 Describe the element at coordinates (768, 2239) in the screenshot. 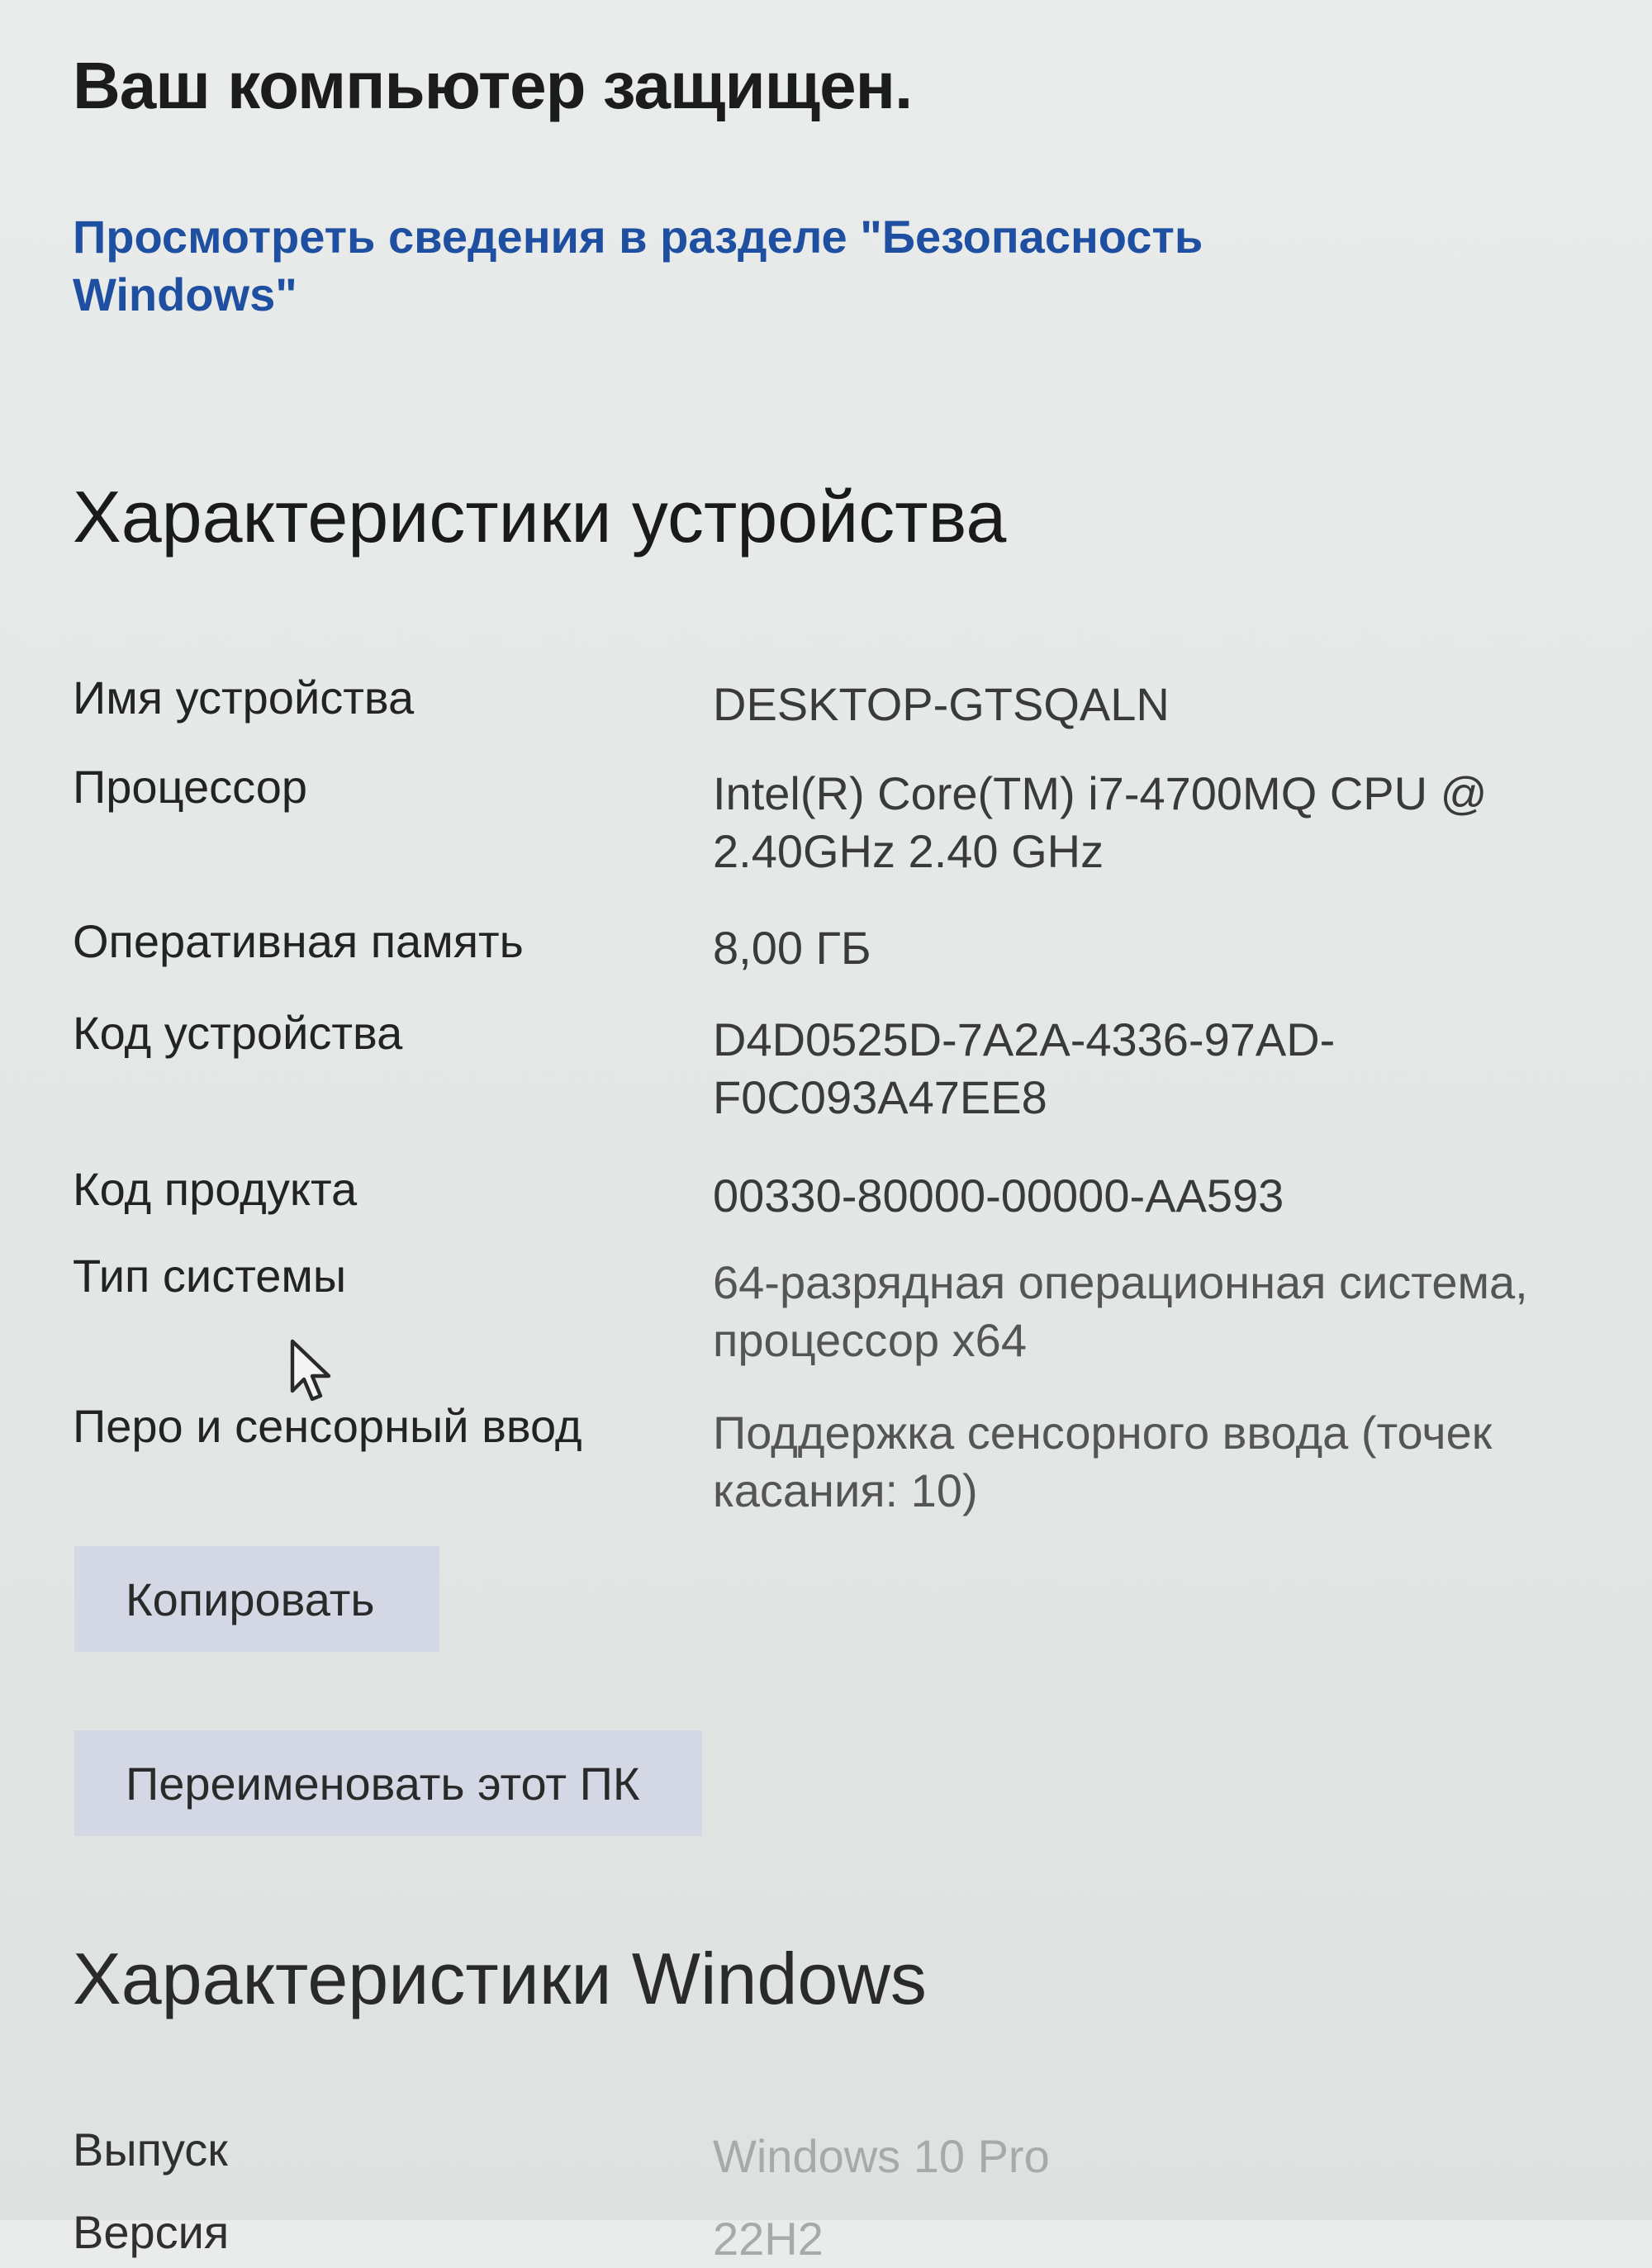

I see `spec-value: 22H2` at that location.